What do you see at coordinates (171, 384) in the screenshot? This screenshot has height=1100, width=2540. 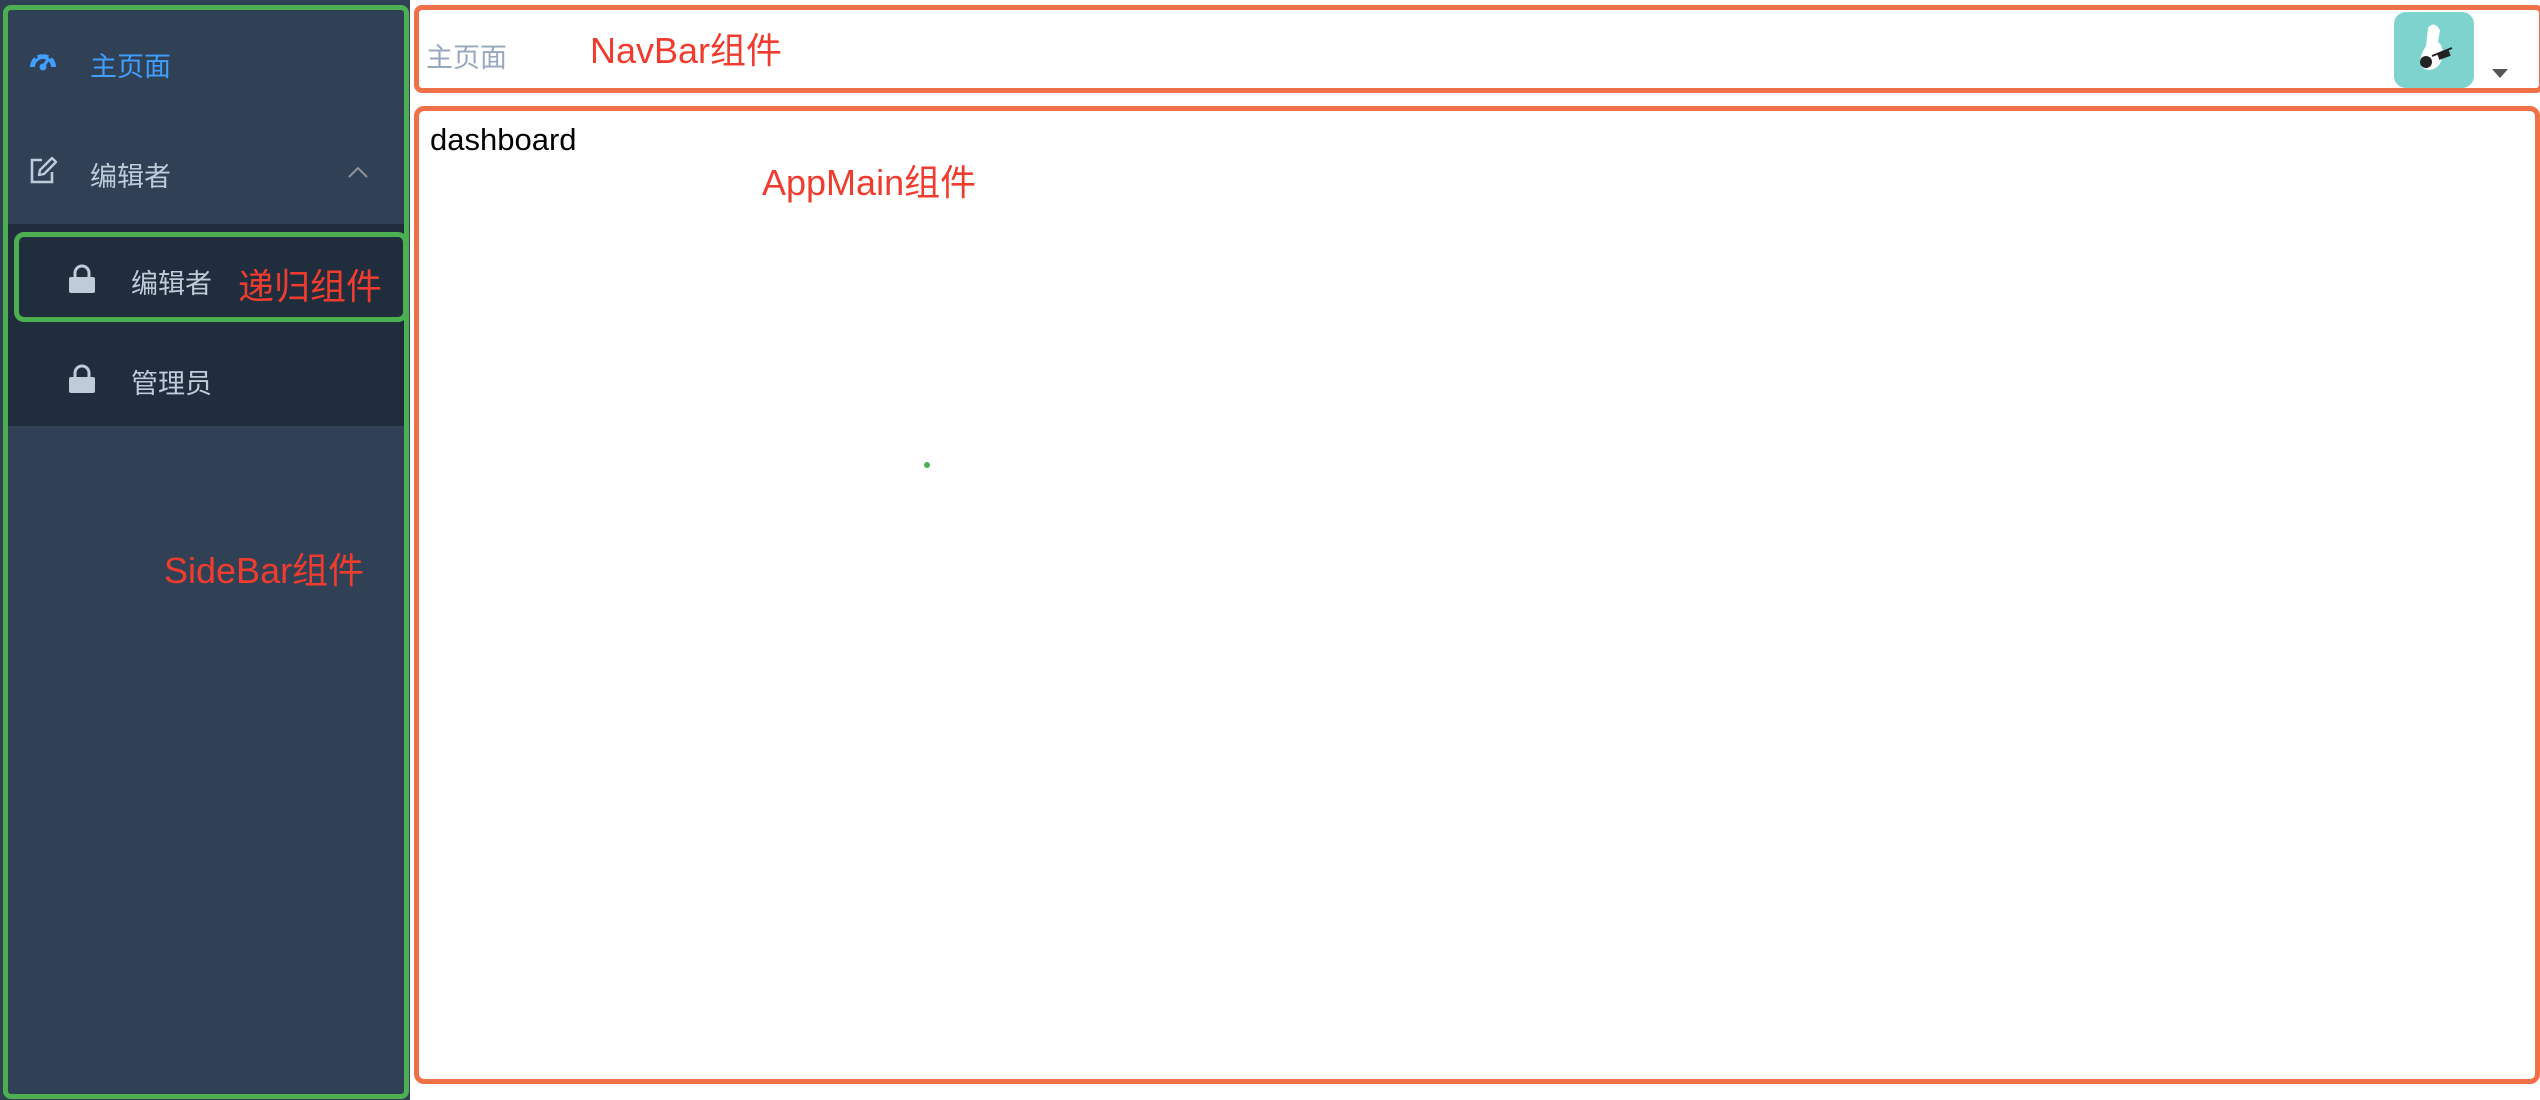 I see `sidebar-item-admin-label: 管理员` at bounding box center [171, 384].